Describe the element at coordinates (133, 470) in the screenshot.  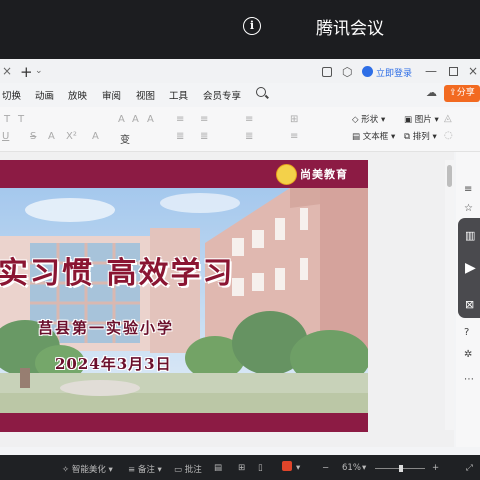
I see `notes-icon: ≡` at that location.